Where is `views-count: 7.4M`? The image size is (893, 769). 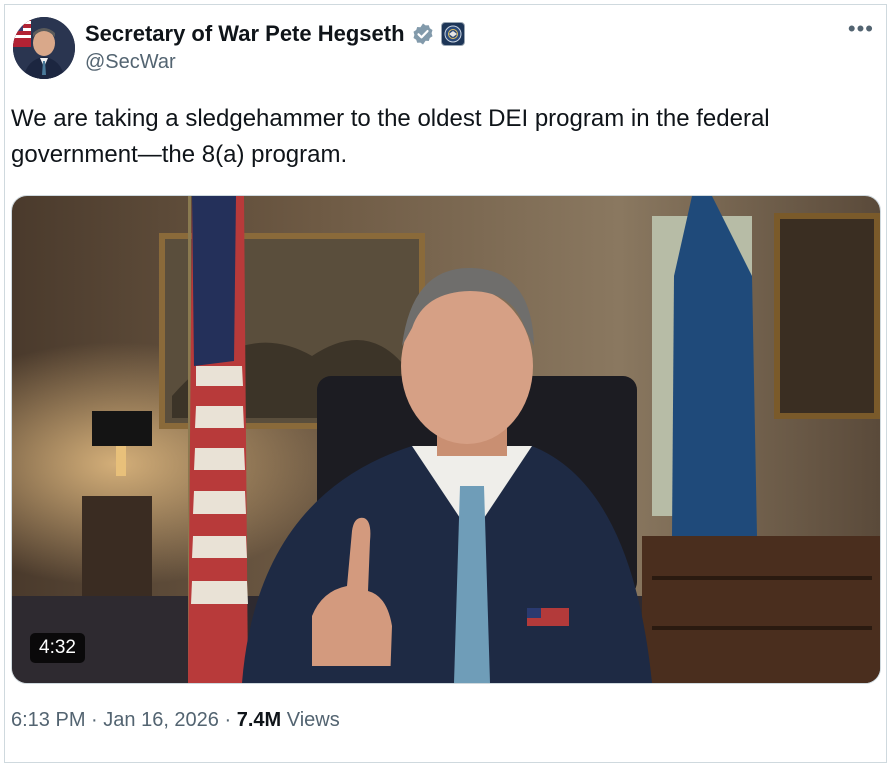
views-count: 7.4M is located at coordinates (259, 720).